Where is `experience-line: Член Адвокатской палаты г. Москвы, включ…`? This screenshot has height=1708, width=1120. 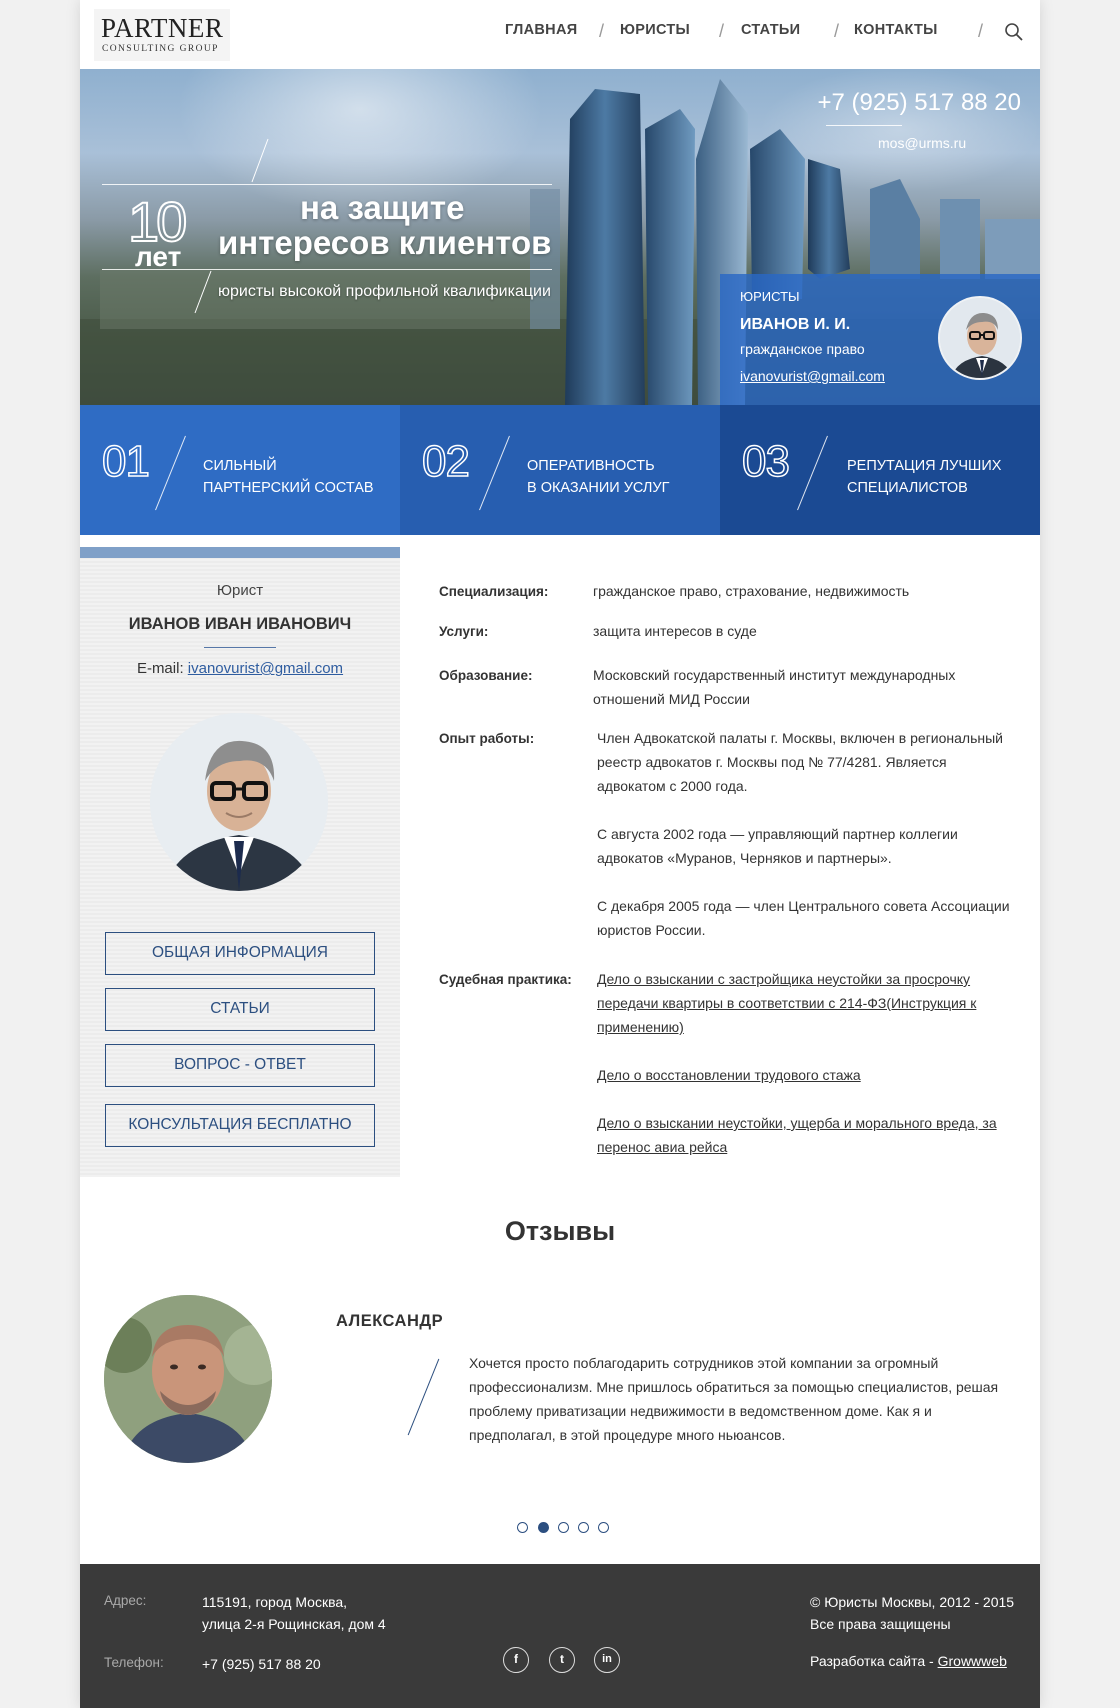
experience-line: Член Адвокатской палаты г. Москвы, включ… is located at coordinates (800, 738).